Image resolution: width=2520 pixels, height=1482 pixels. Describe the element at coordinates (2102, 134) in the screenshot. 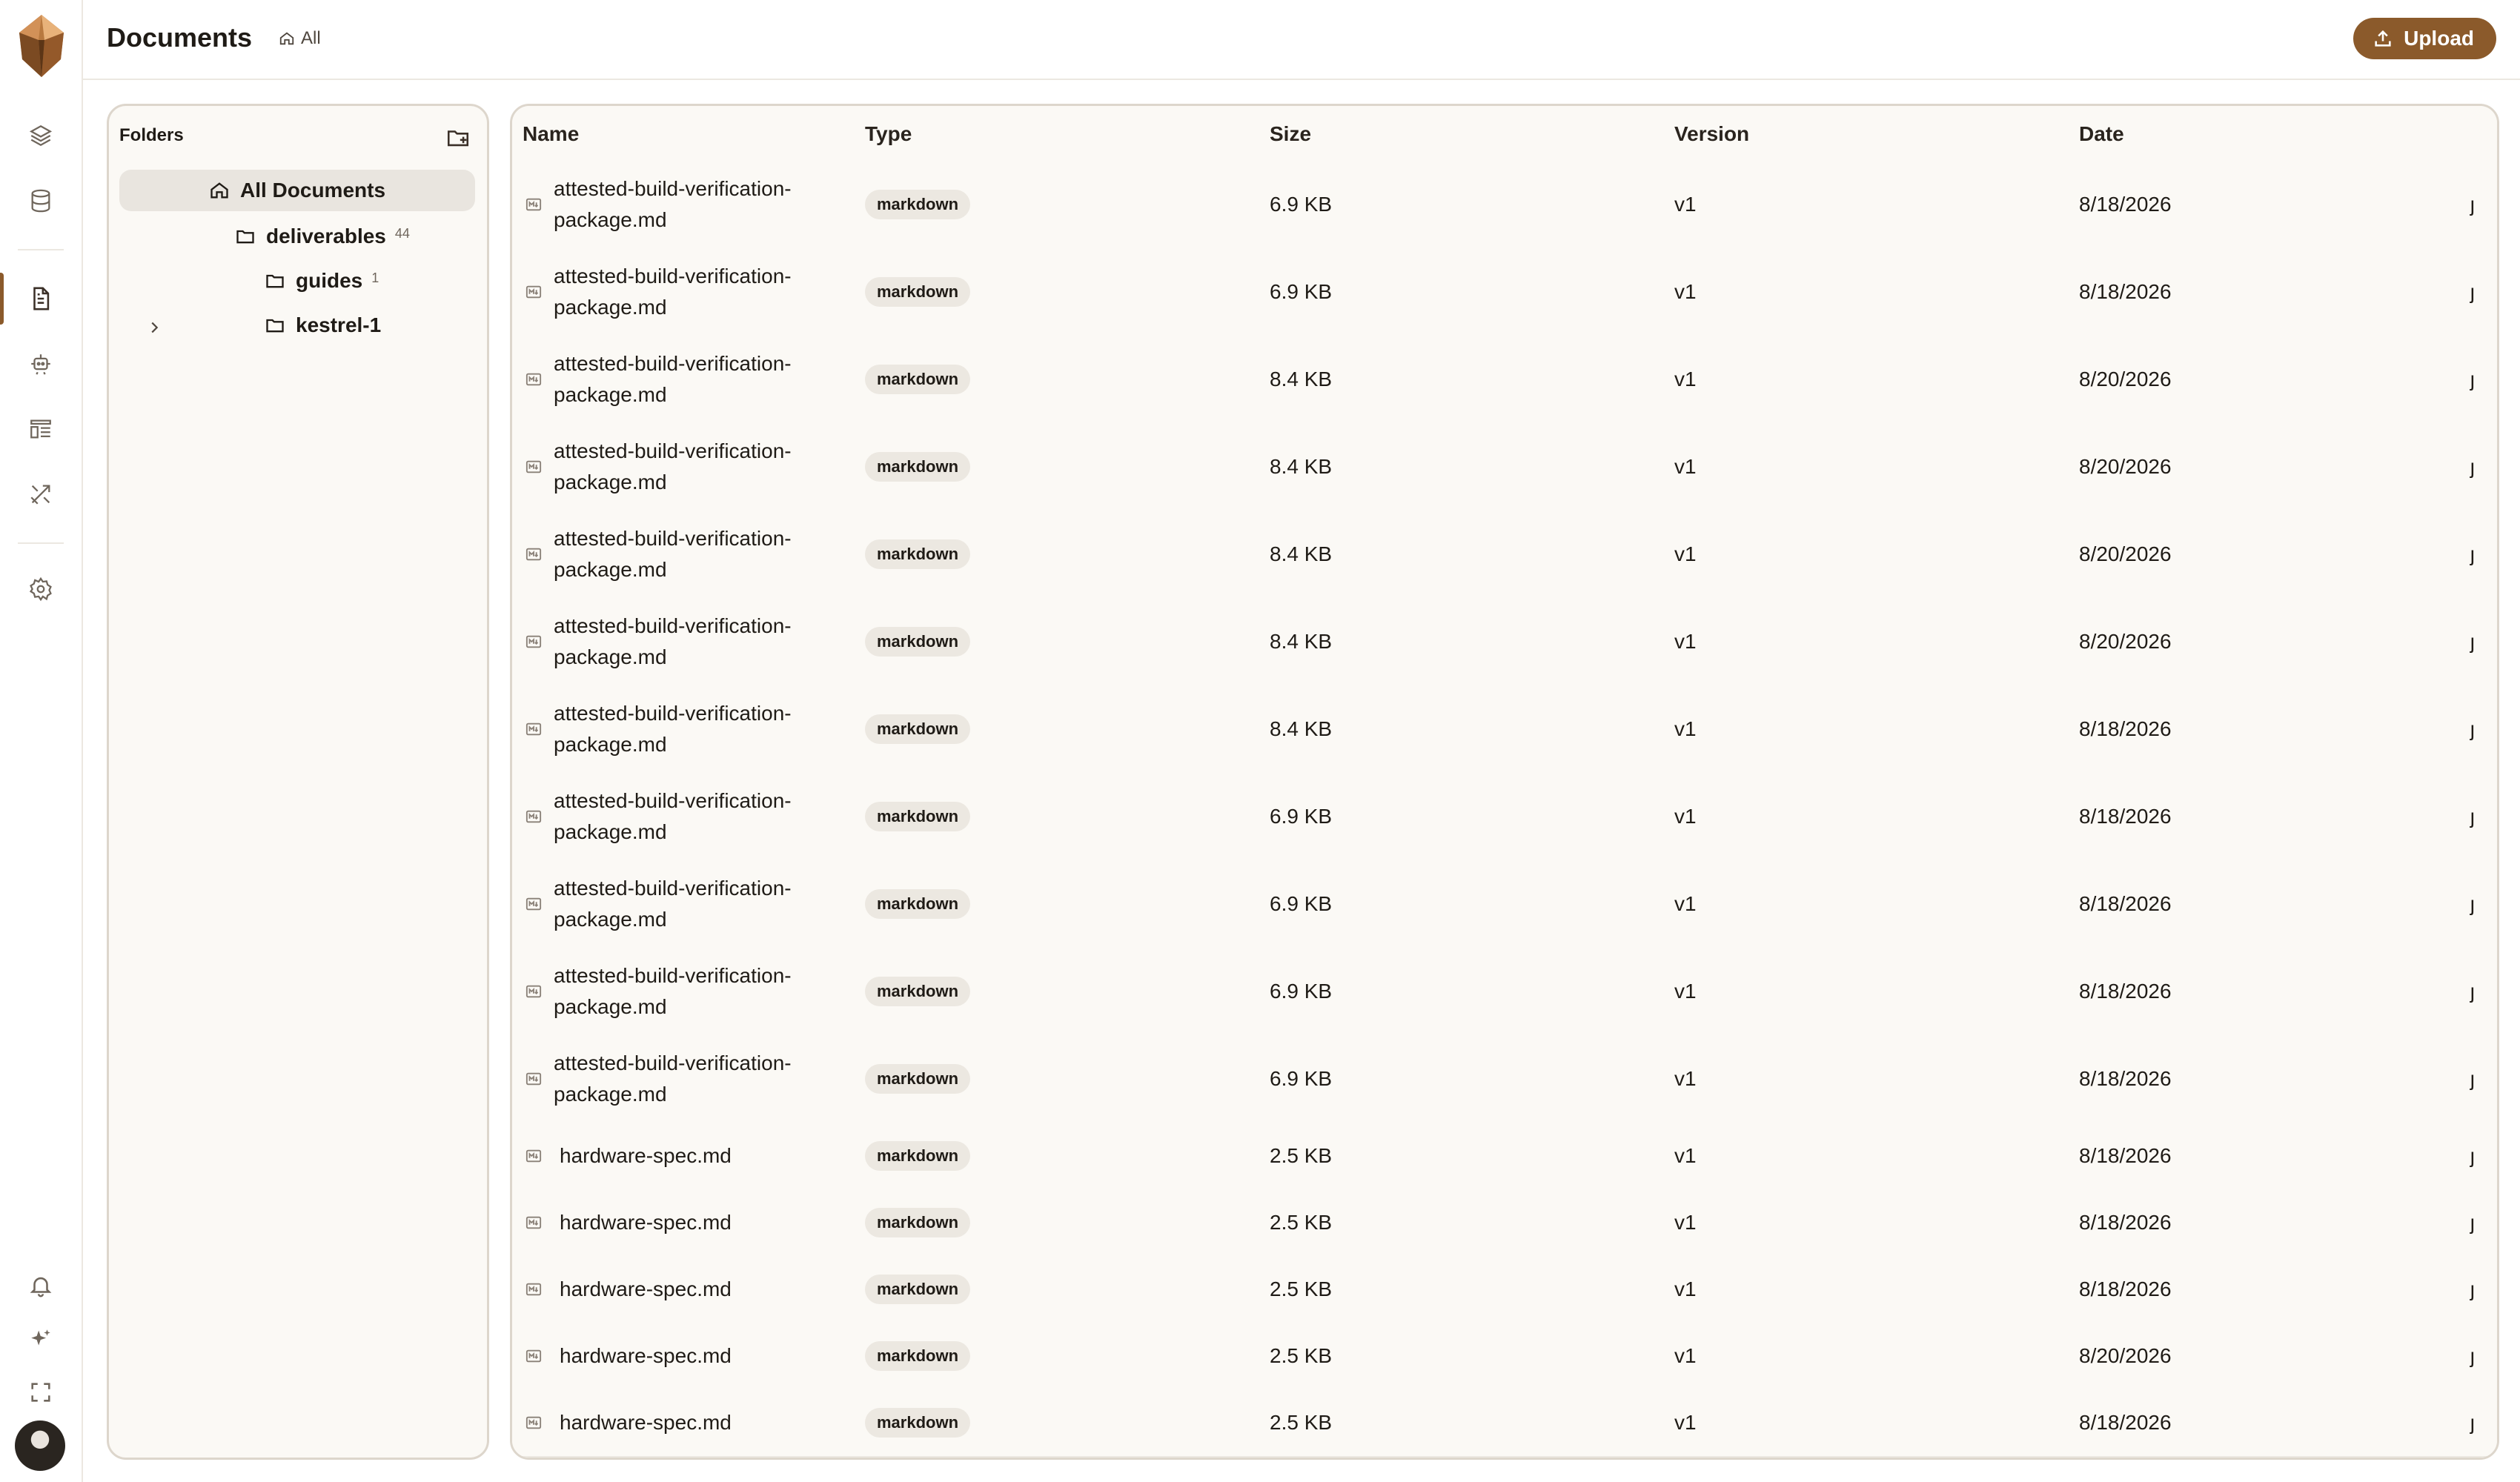

I see `column-header-date: Date` at that location.